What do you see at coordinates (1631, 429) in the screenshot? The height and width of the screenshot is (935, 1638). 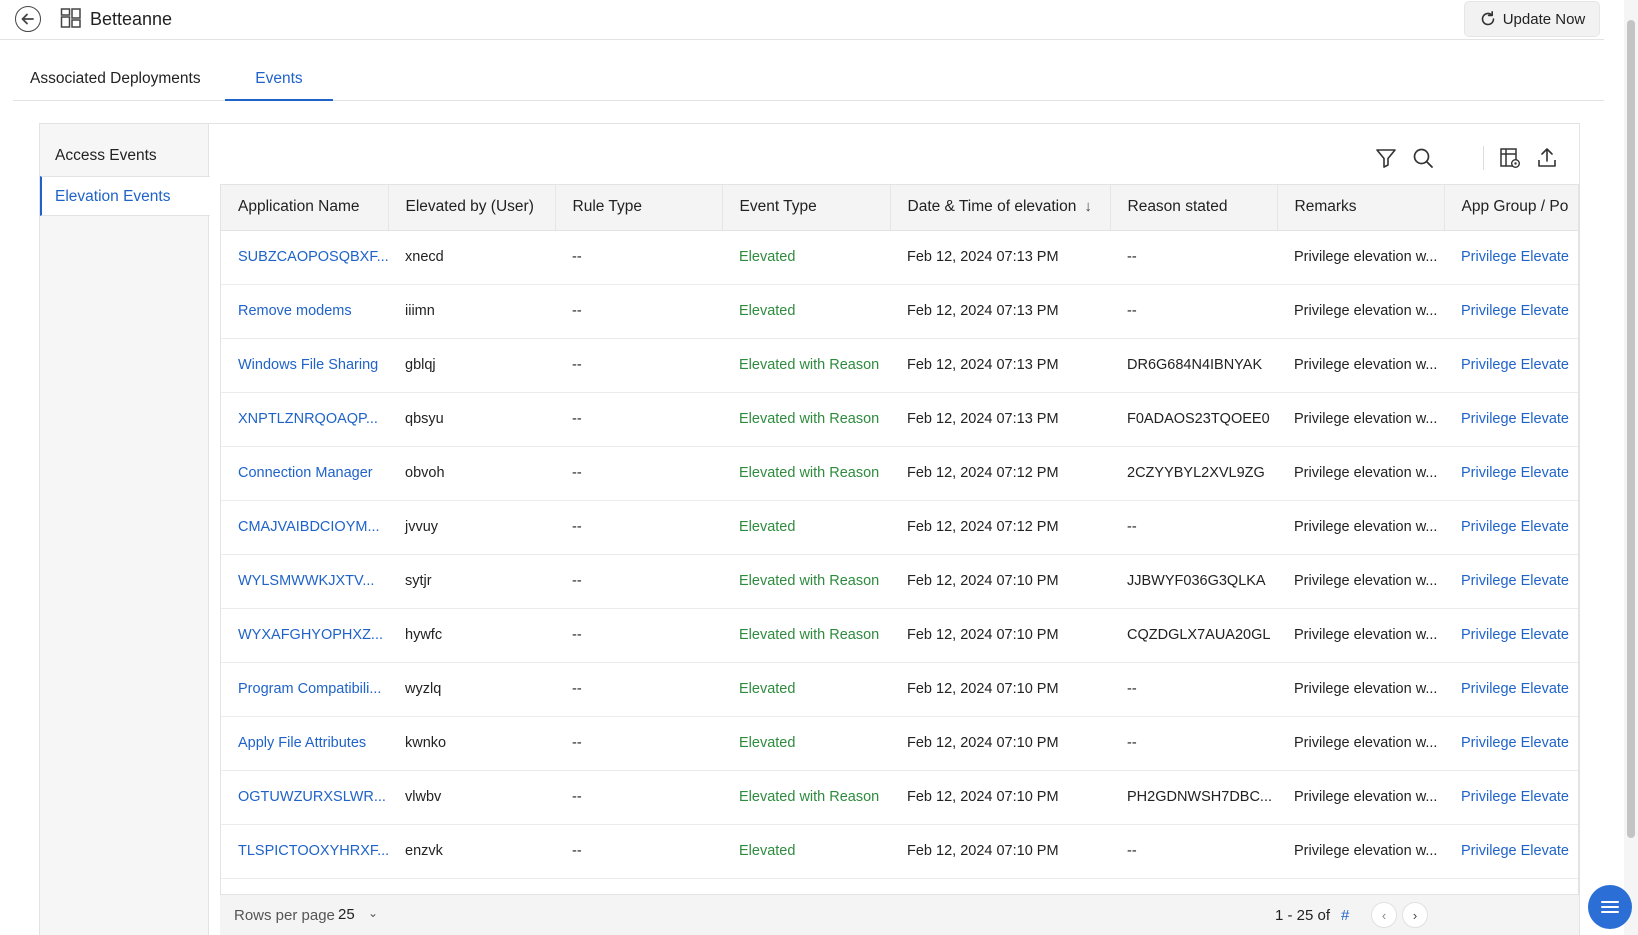 I see `scrollbar-thumb` at bounding box center [1631, 429].